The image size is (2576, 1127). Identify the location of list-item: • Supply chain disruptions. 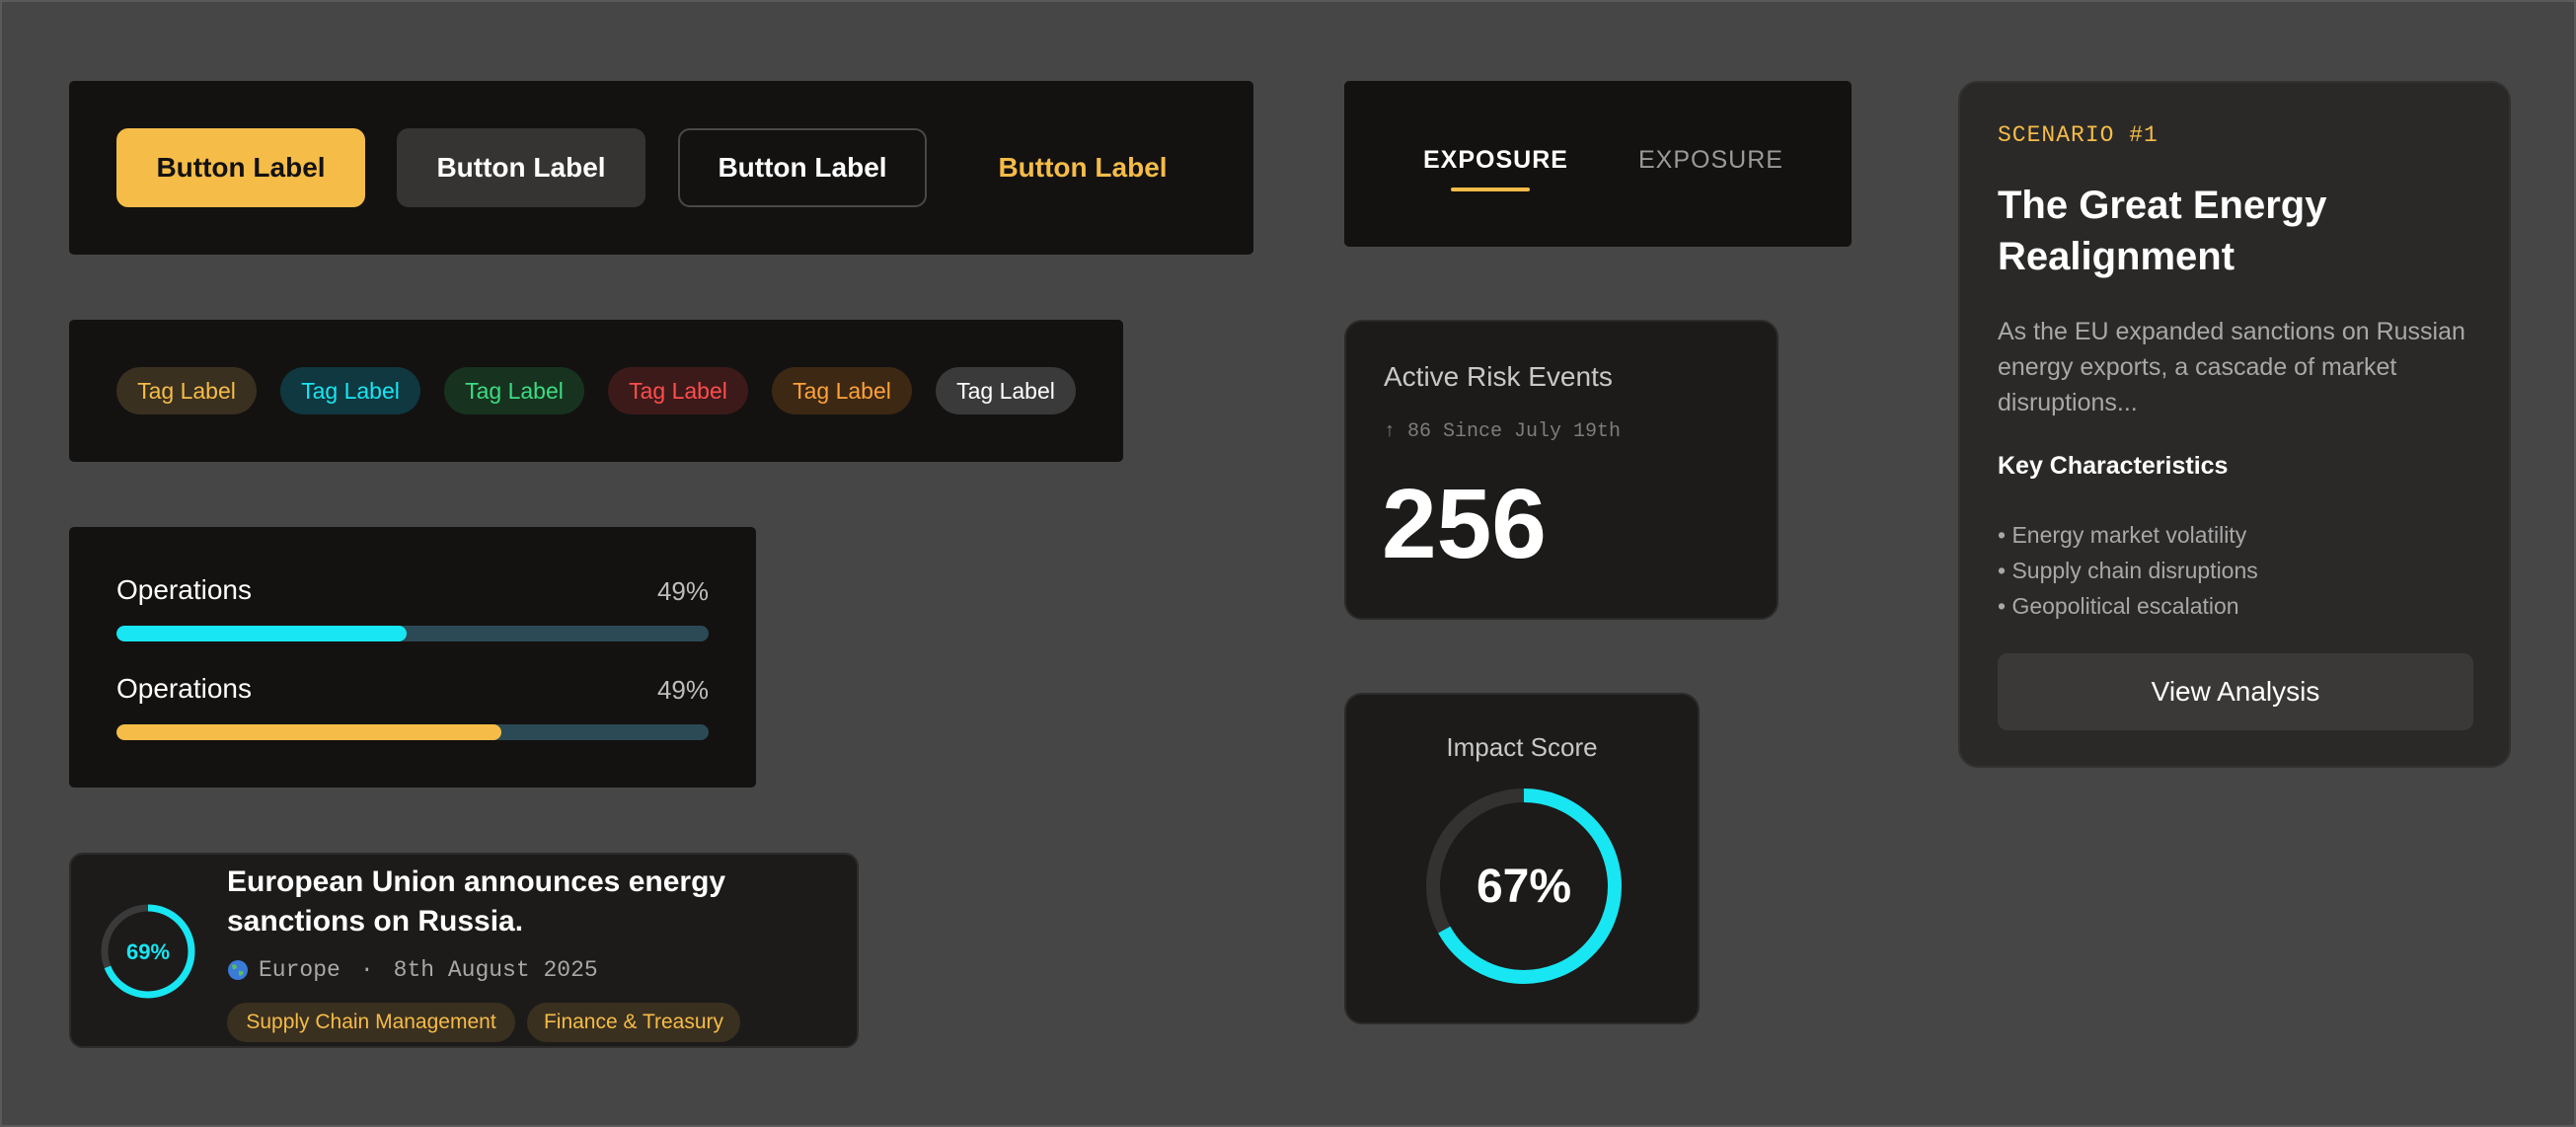
(2128, 571).